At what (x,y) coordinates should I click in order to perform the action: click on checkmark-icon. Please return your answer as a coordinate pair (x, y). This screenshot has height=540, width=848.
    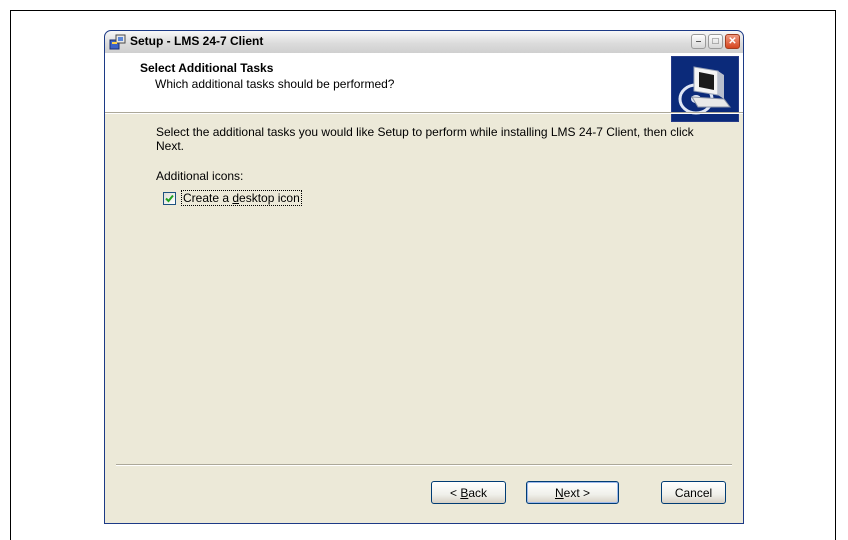
    Looking at the image, I should click on (169, 198).